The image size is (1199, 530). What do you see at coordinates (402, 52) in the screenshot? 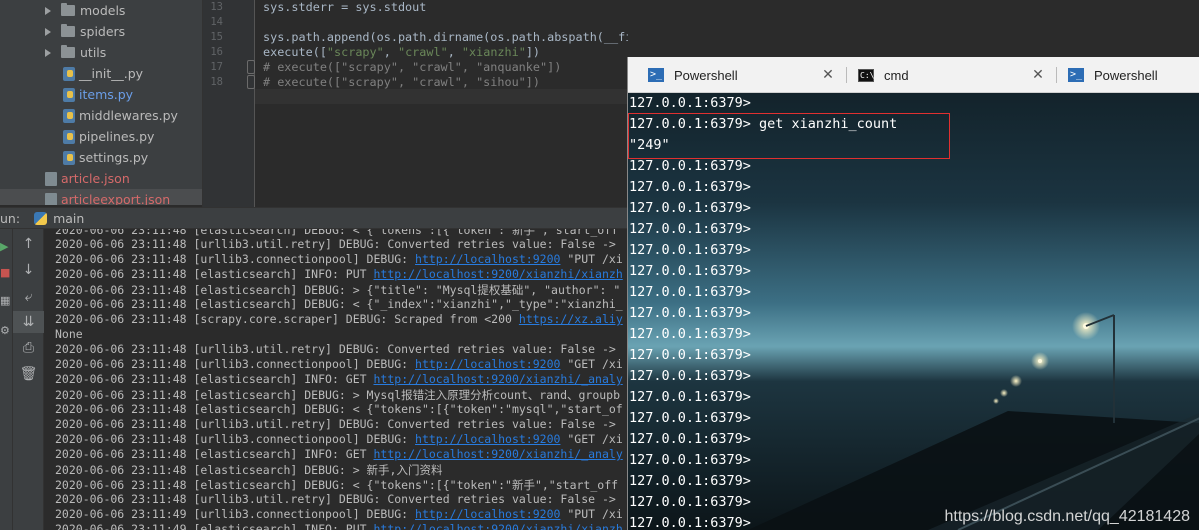
I see `code-line: execute(["scrapy", "crawl", "xianzhi"])` at bounding box center [402, 52].